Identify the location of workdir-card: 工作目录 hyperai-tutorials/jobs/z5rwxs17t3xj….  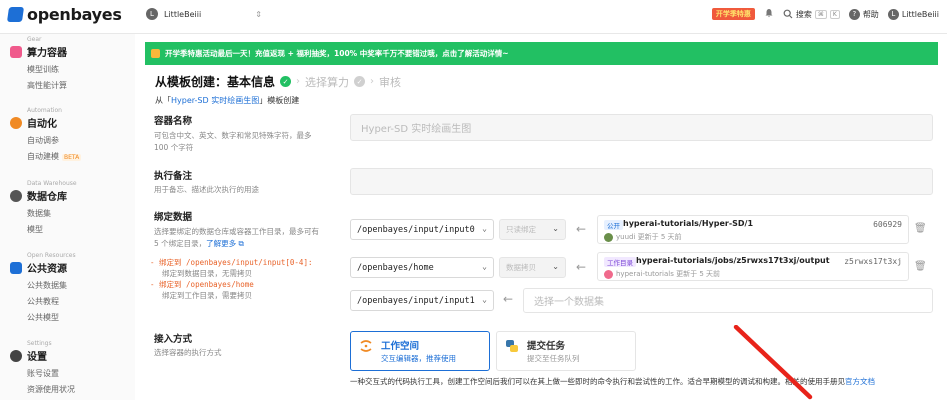
(753, 266).